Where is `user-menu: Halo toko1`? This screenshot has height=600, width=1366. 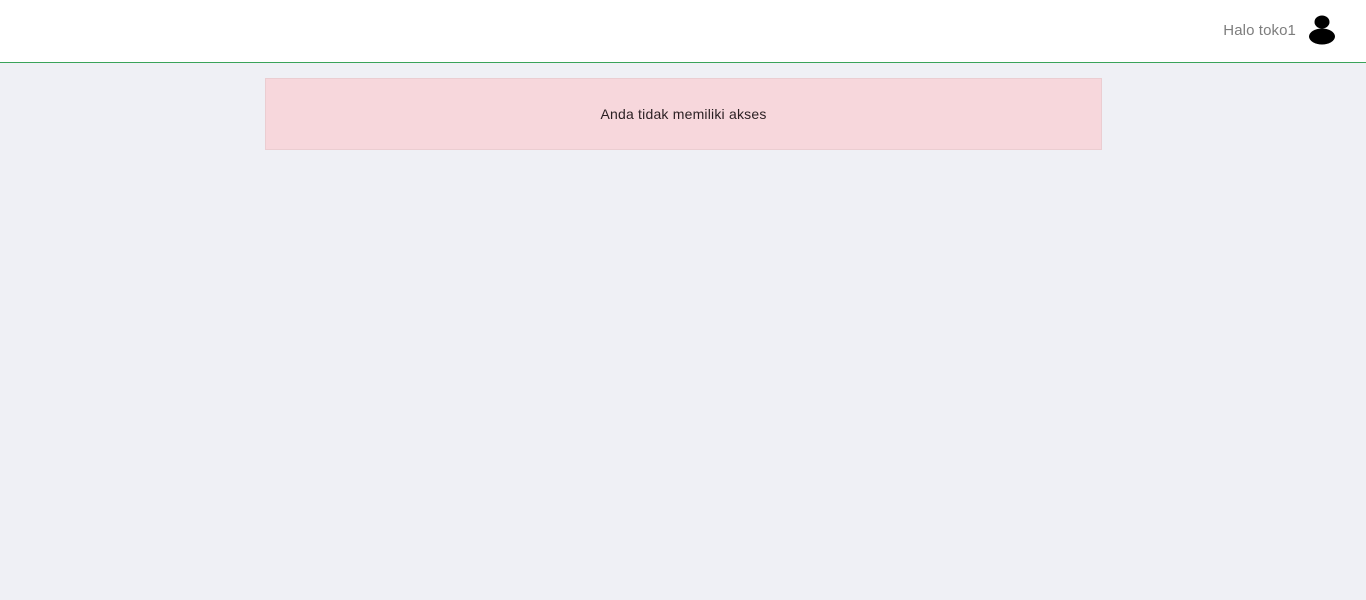
user-menu: Halo toko1 is located at coordinates (1279, 30).